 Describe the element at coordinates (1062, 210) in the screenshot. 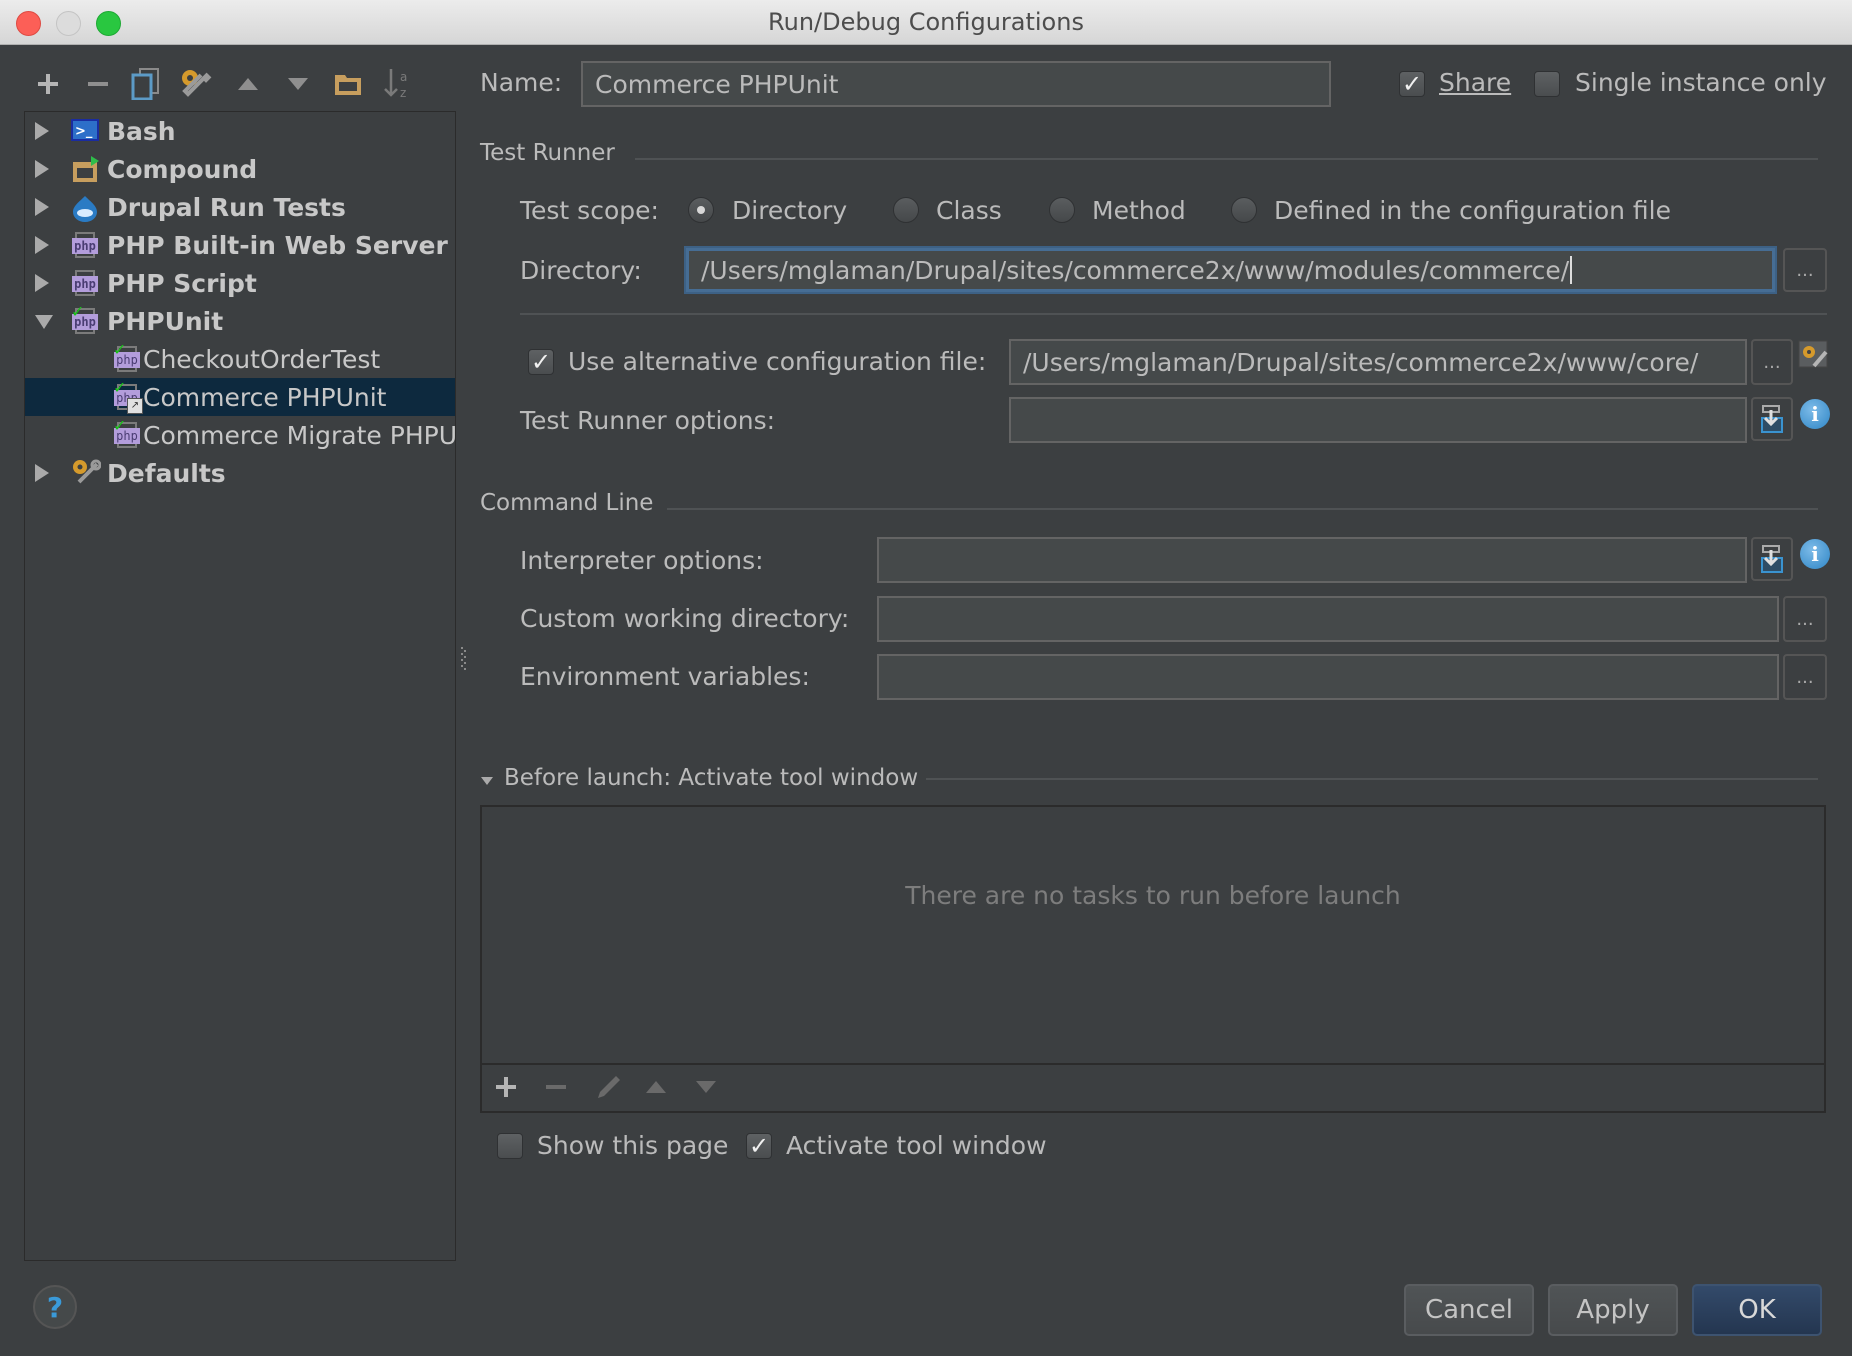

I see `scope-method-radio` at that location.